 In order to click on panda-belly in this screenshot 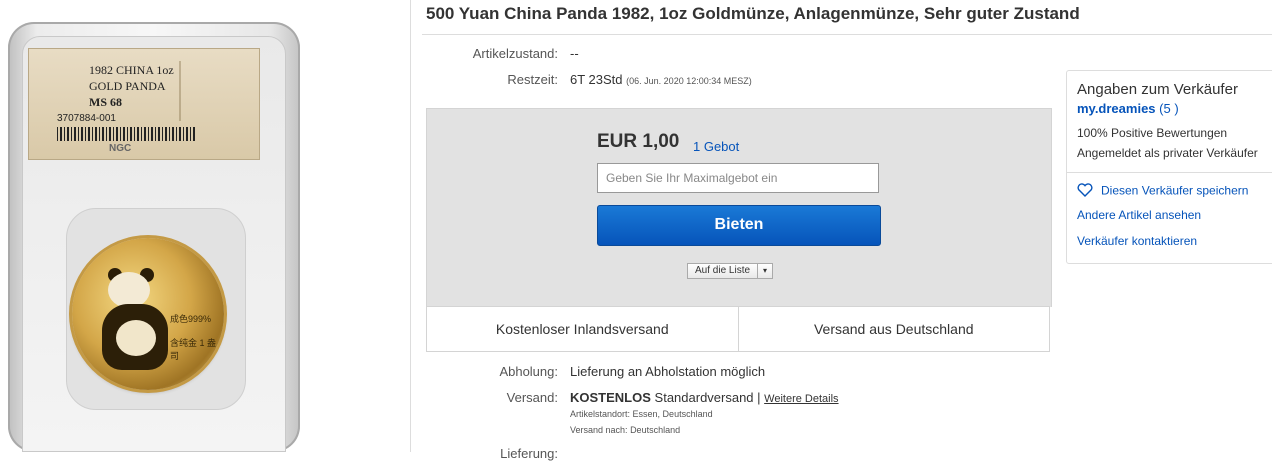, I will do `click(136, 338)`.